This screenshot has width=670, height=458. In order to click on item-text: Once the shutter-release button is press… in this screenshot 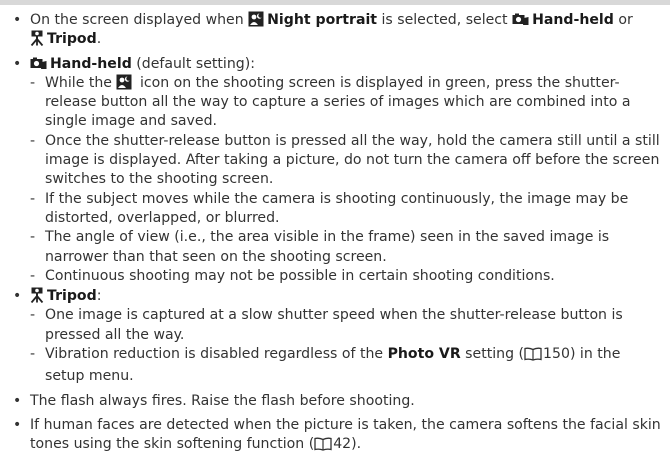, I will do `click(352, 160)`.